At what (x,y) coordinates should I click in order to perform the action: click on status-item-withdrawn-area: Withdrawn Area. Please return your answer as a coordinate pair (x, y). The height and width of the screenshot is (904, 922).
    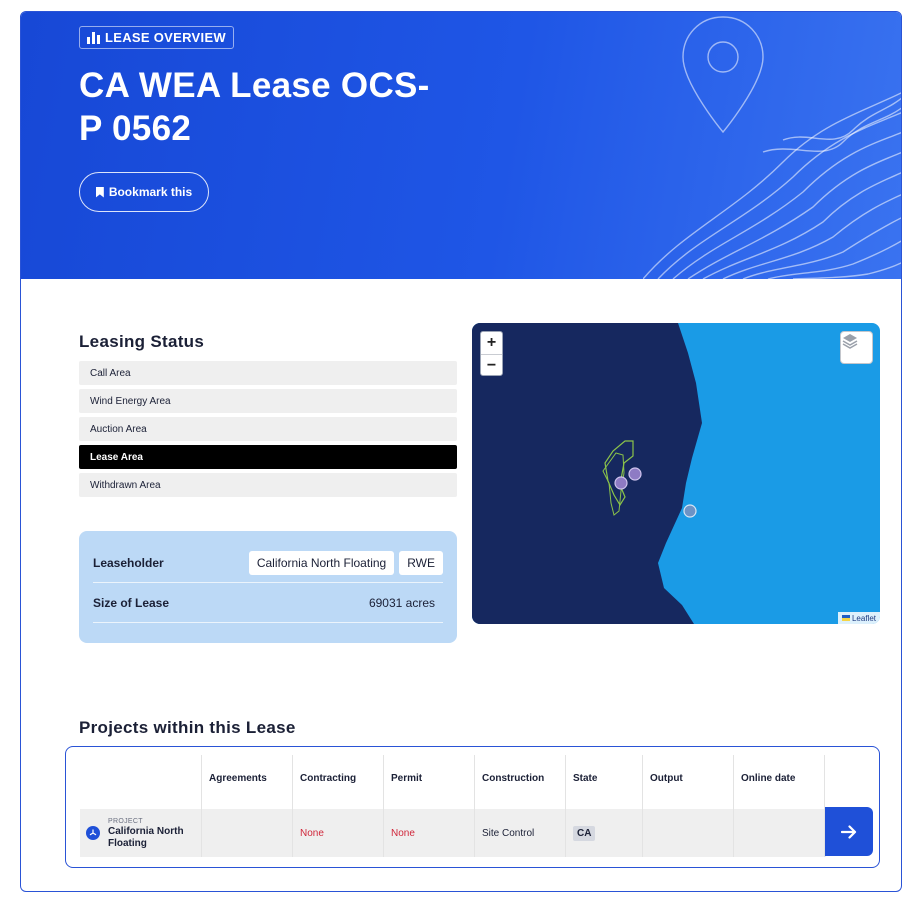
    Looking at the image, I should click on (268, 485).